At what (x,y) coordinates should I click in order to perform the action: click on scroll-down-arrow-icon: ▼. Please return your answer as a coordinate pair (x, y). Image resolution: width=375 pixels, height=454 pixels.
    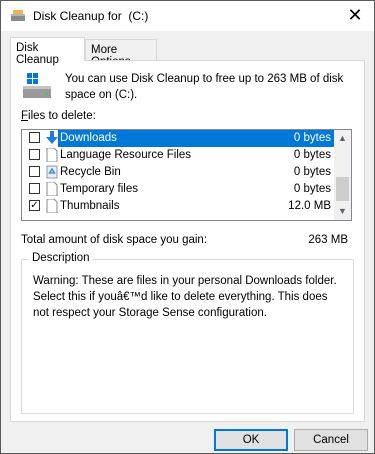
    Looking at the image, I should click on (342, 211).